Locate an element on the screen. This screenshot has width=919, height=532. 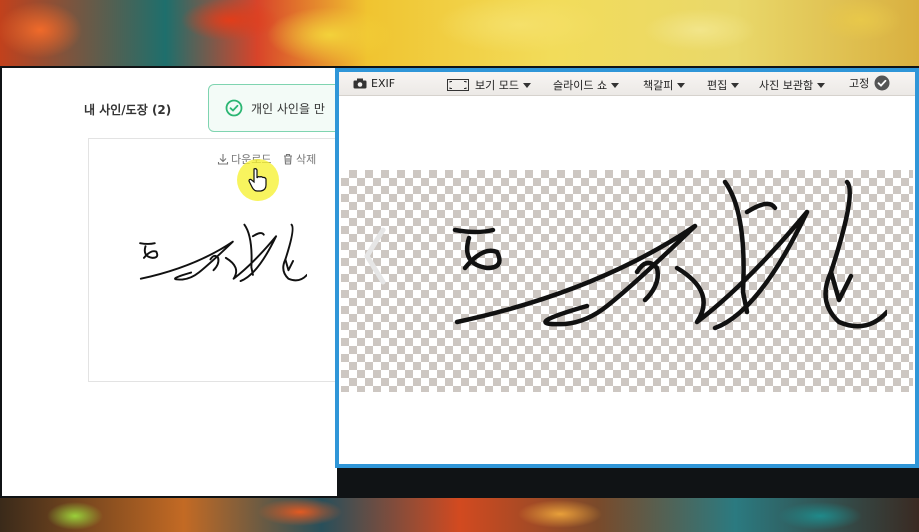
download-icon is located at coordinates (223, 159).